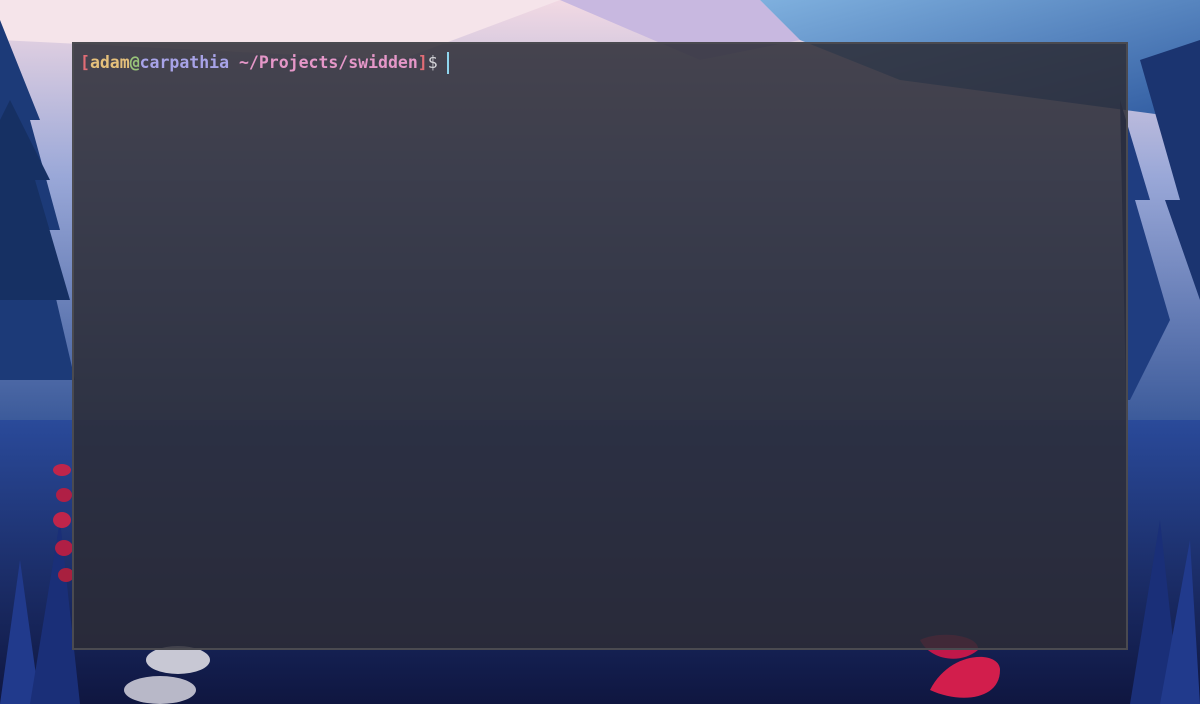  I want to click on terminal-prompt-line: [adam@carpathia ~/Projects/swidden]$, so click(600, 63).